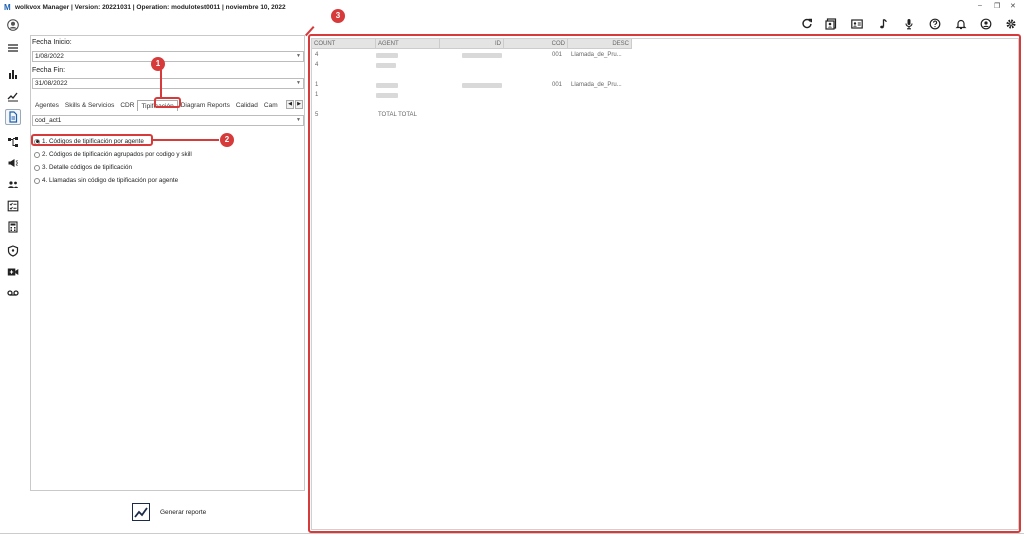 This screenshot has width=1024, height=536. Describe the element at coordinates (89, 105) in the screenshot. I see `tab-skills-servicios: Skills & Servicios` at that location.